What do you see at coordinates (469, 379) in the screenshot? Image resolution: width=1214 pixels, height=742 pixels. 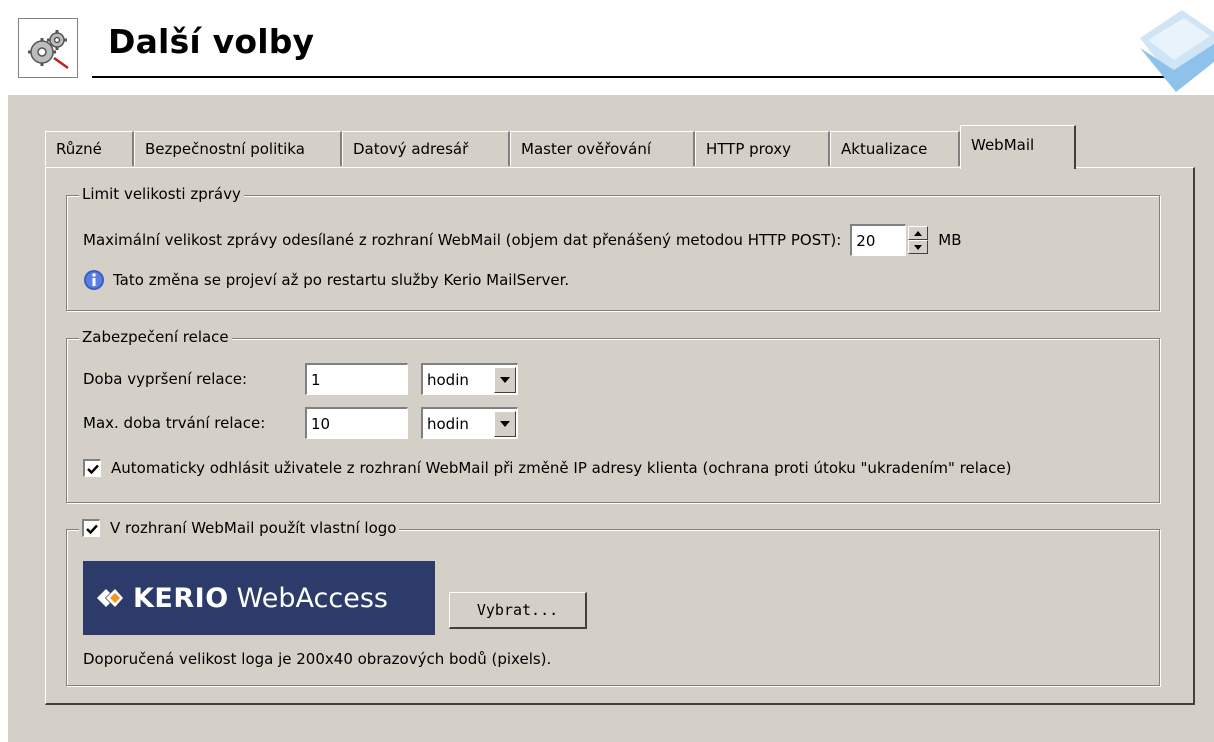 I see `session-timeout-unit-select: hodin` at bounding box center [469, 379].